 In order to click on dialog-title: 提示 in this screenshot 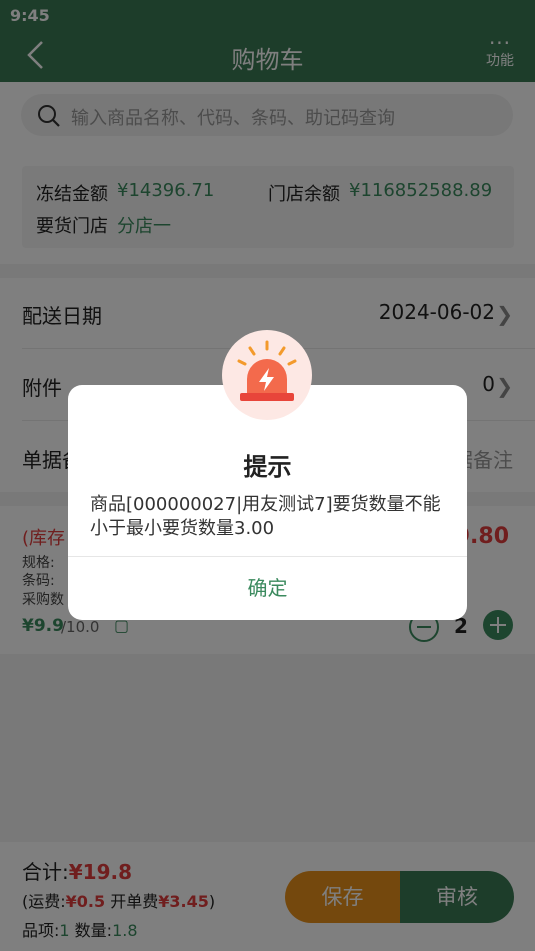, I will do `click(267, 467)`.